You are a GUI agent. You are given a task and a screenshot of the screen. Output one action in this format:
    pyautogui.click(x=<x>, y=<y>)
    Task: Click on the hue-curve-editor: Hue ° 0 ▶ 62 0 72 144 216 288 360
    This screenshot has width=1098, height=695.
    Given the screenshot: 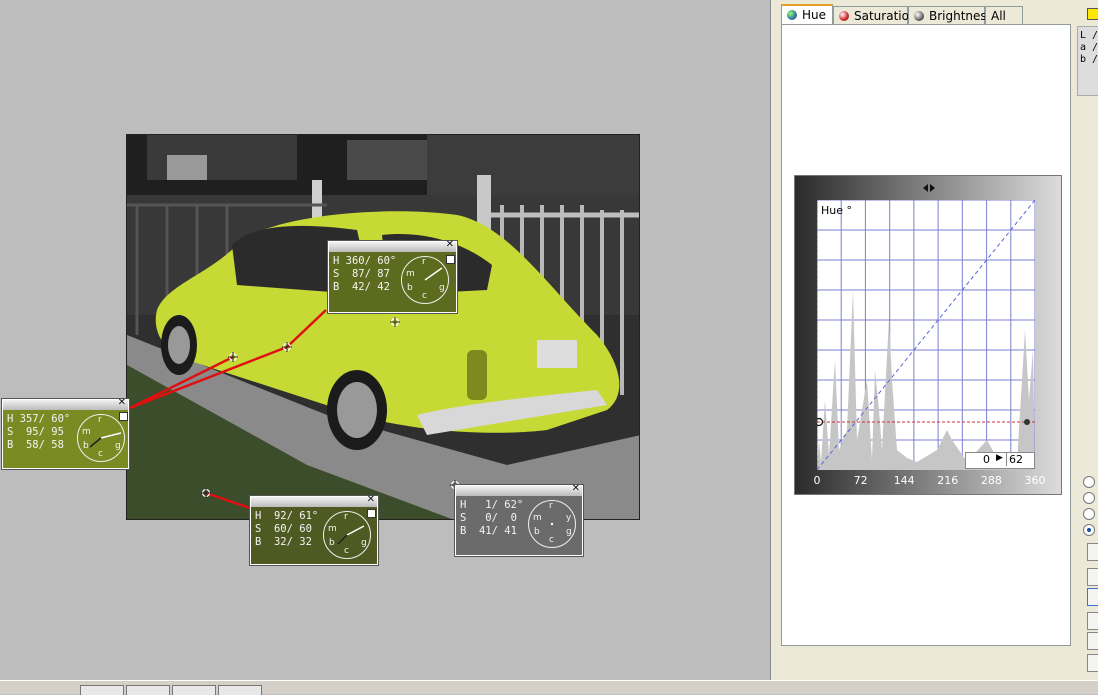 What is the action you would take?
    pyautogui.click(x=928, y=335)
    